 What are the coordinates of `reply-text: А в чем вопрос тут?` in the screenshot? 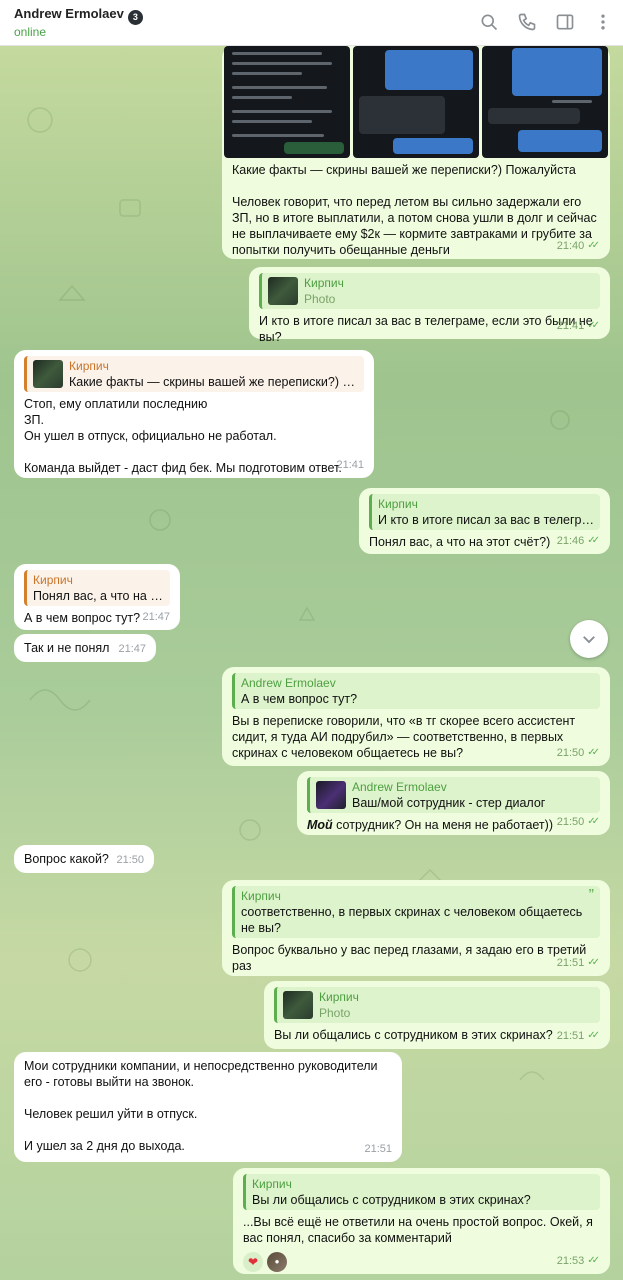 It's located at (299, 699).